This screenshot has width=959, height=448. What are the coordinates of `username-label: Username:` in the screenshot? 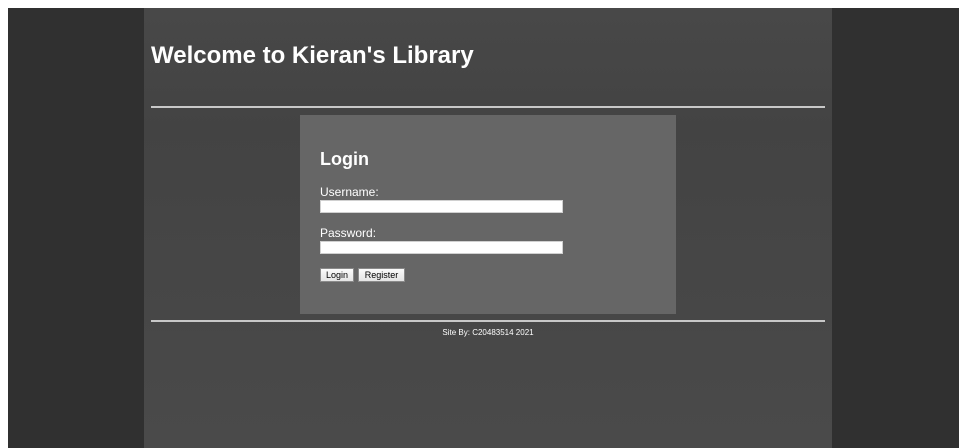 It's located at (349, 192).